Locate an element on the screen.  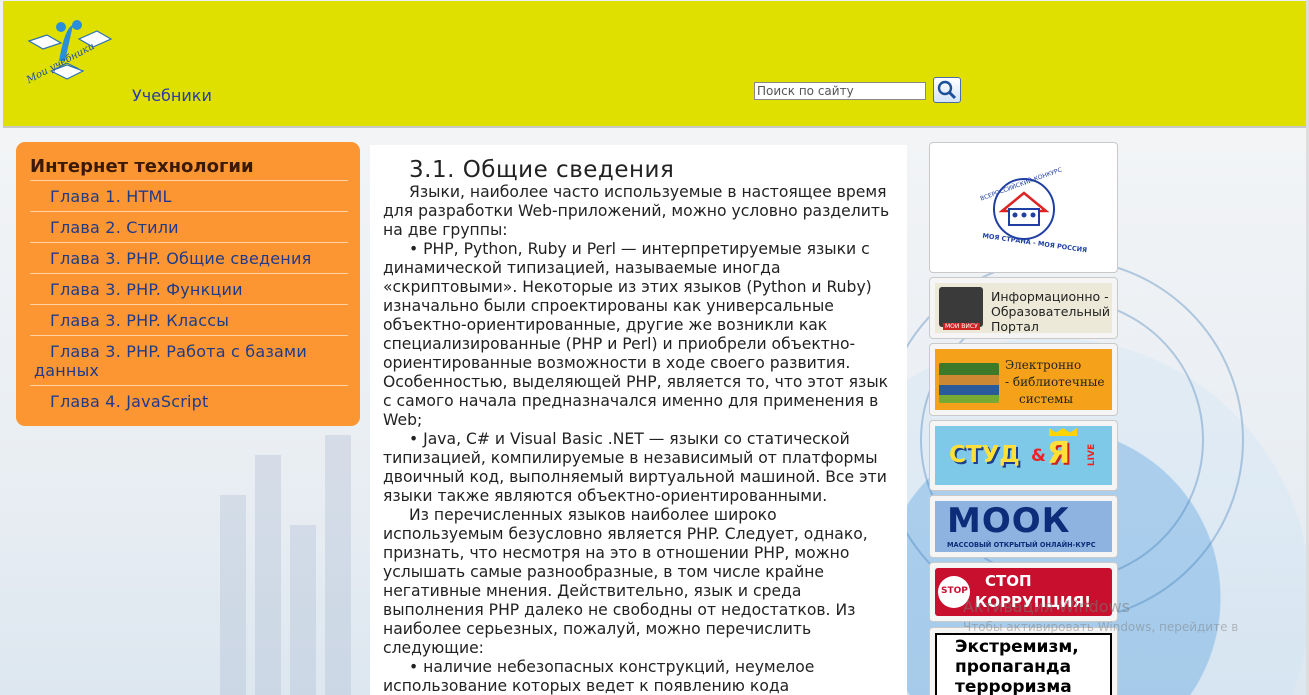
library-line3: системы is located at coordinates (1046, 399).